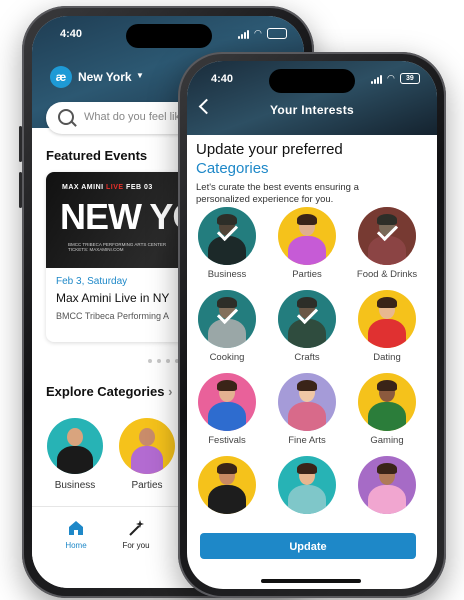 Image resolution: width=464 pixels, height=600 pixels. Describe the element at coordinates (105, 77) in the screenshot. I see `city-selector: New York` at that location.